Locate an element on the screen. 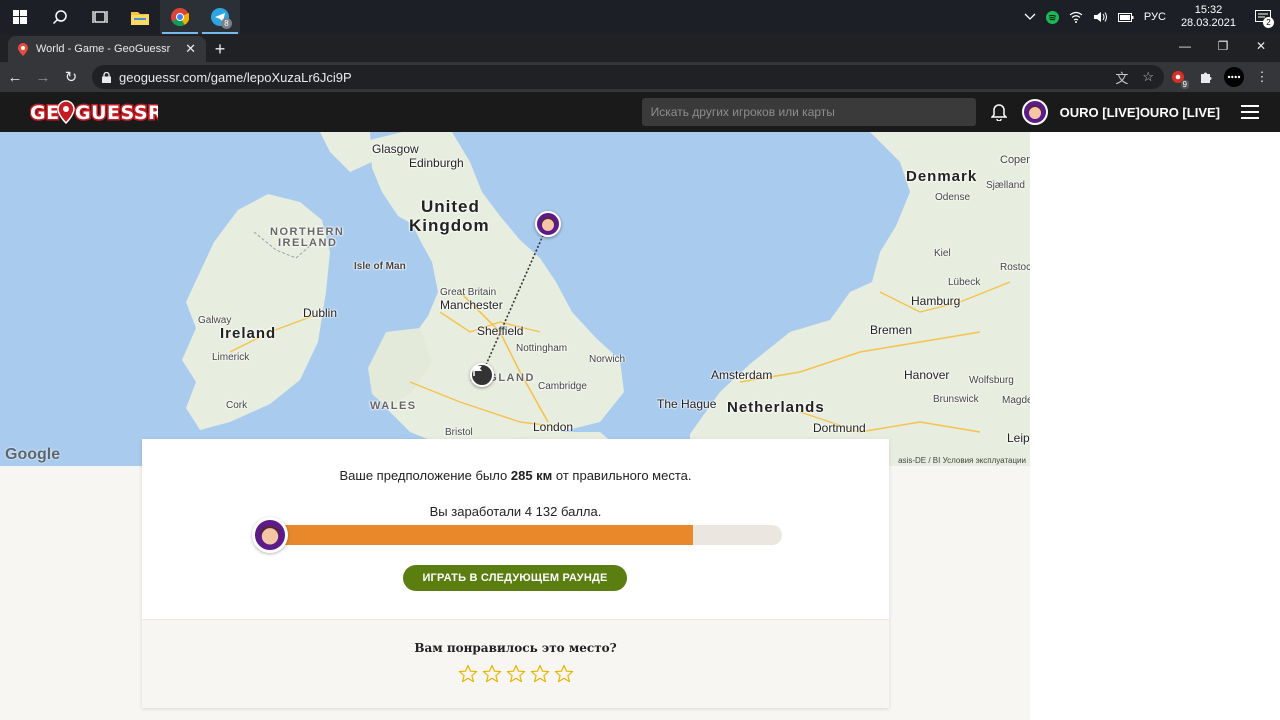  notification-center-icon: 2 is located at coordinates (1263, 17).